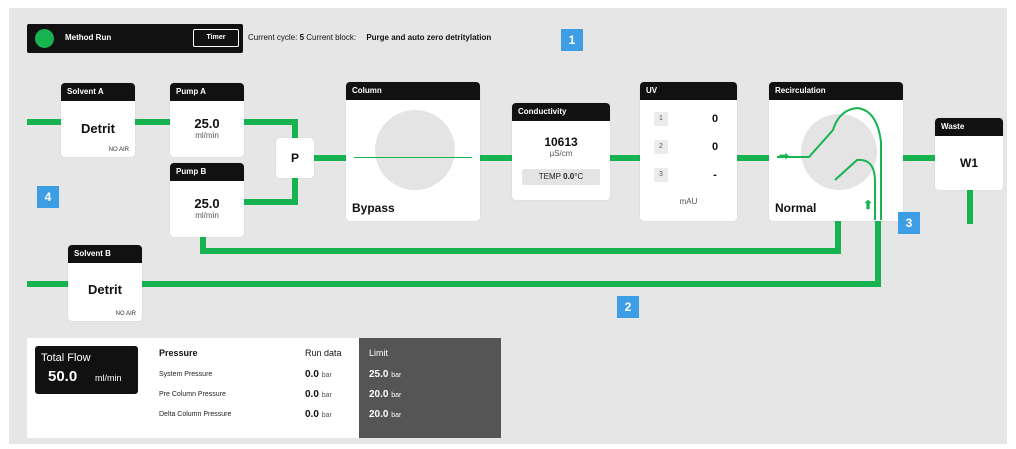 Image resolution: width=1016 pixels, height=449 pixels. What do you see at coordinates (413, 157) in the screenshot?
I see `column-bypass-line` at bounding box center [413, 157].